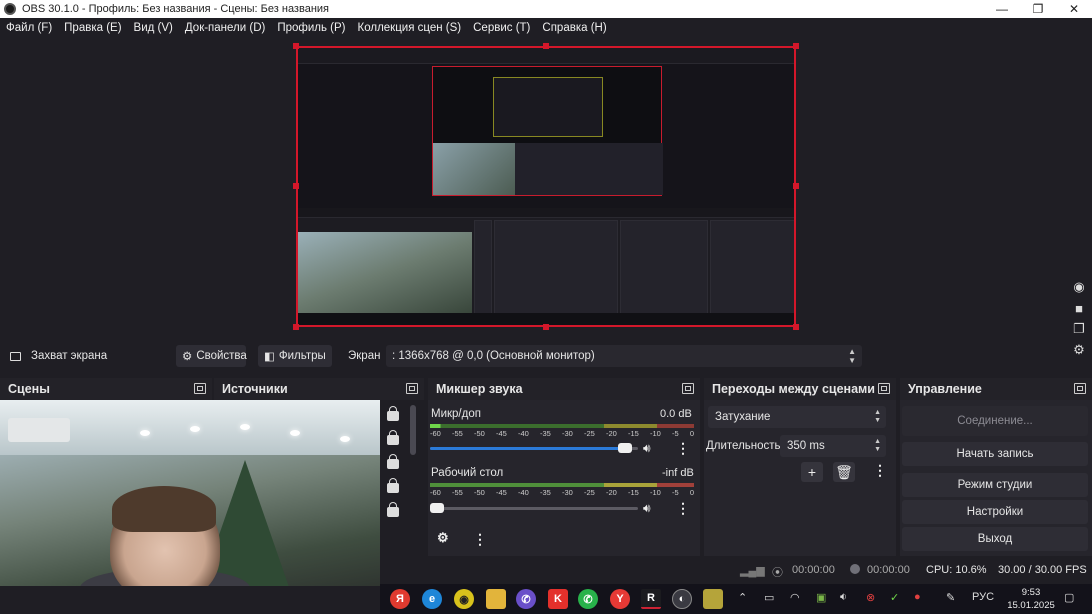 The height and width of the screenshot is (614, 1092). What do you see at coordinates (1042, 570) in the screenshot?
I see `fps: 30.00 / 30.00 FPS` at bounding box center [1042, 570].